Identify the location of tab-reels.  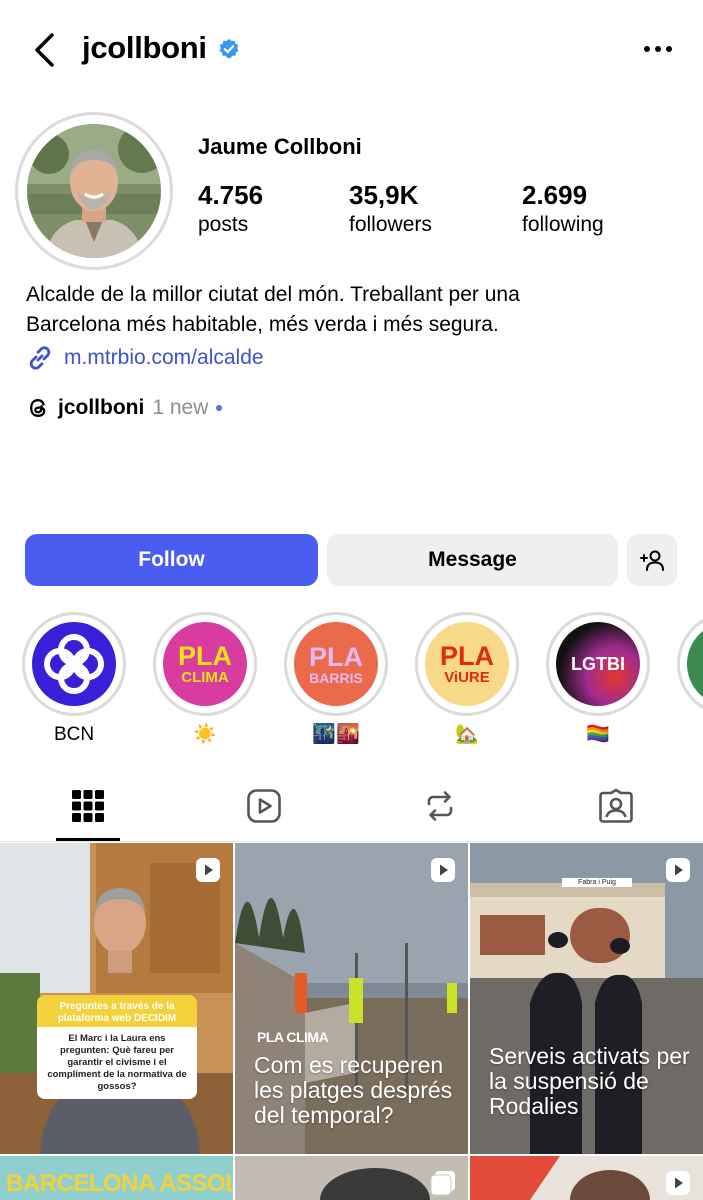
(264, 806).